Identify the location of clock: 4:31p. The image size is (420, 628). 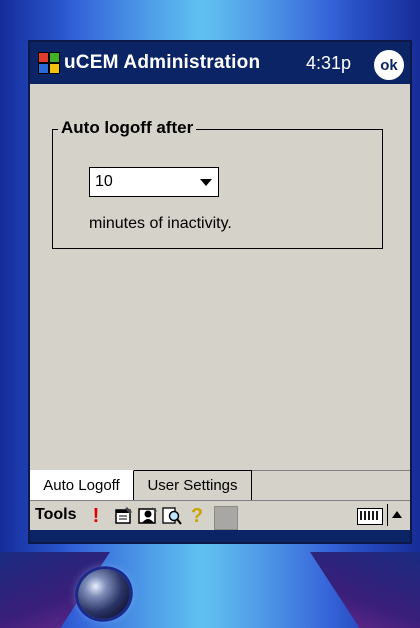
(328, 63).